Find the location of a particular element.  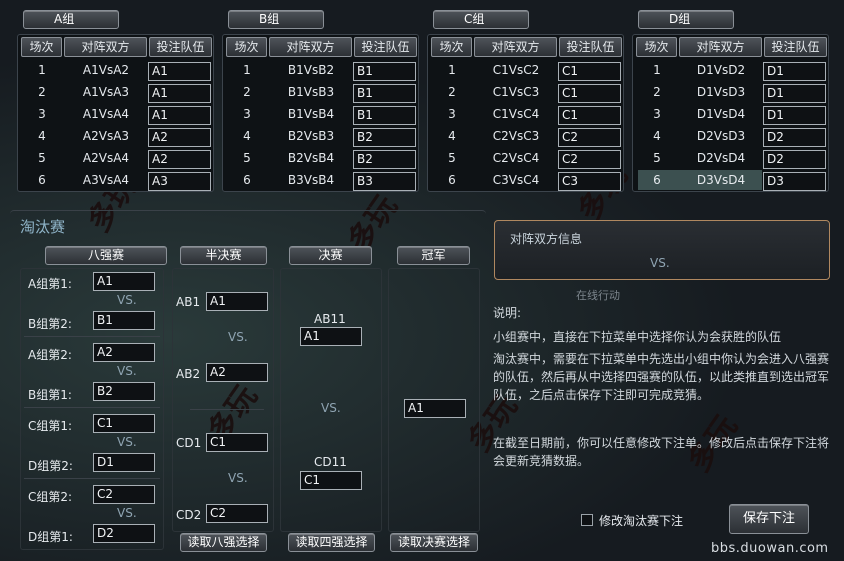

top8-select: D1 is located at coordinates (124, 462).